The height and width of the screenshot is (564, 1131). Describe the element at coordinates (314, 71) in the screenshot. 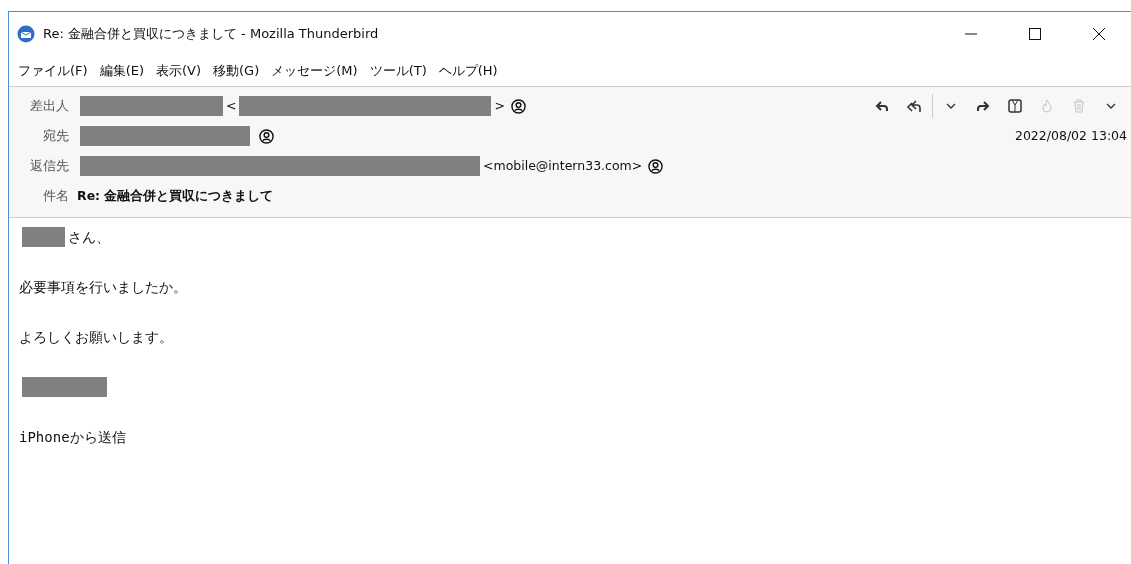

I see `menu-item: メッセージ(M)` at that location.